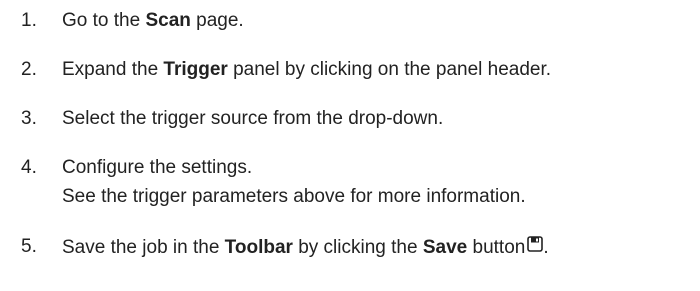 Image resolution: width=700 pixels, height=291 pixels. I want to click on step-text-part: Save the job in the, so click(143, 247).